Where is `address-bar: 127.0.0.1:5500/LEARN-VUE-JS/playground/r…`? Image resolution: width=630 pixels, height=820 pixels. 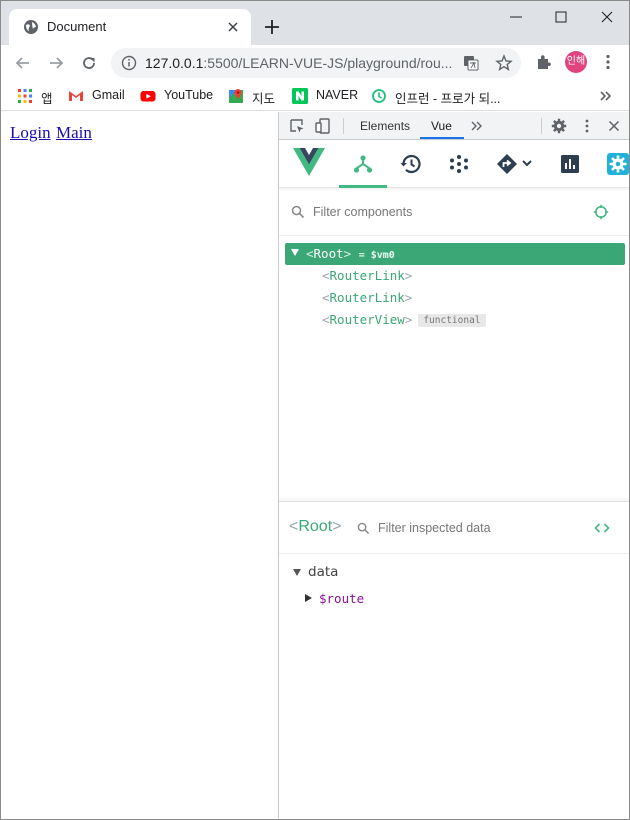
address-bar: 127.0.0.1:5500/LEARN-VUE-JS/playground/r… is located at coordinates (316, 63).